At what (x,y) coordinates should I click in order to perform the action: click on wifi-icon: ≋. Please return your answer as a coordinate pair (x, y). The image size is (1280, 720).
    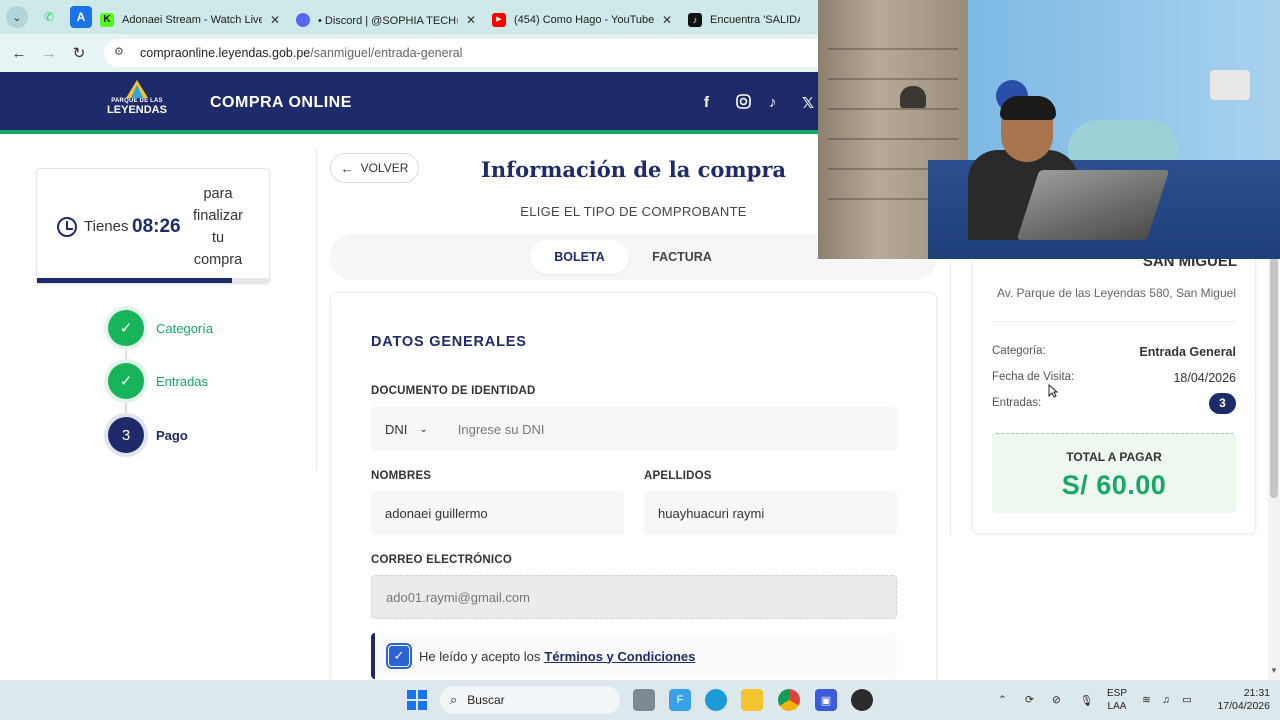
    Looking at the image, I should click on (1146, 700).